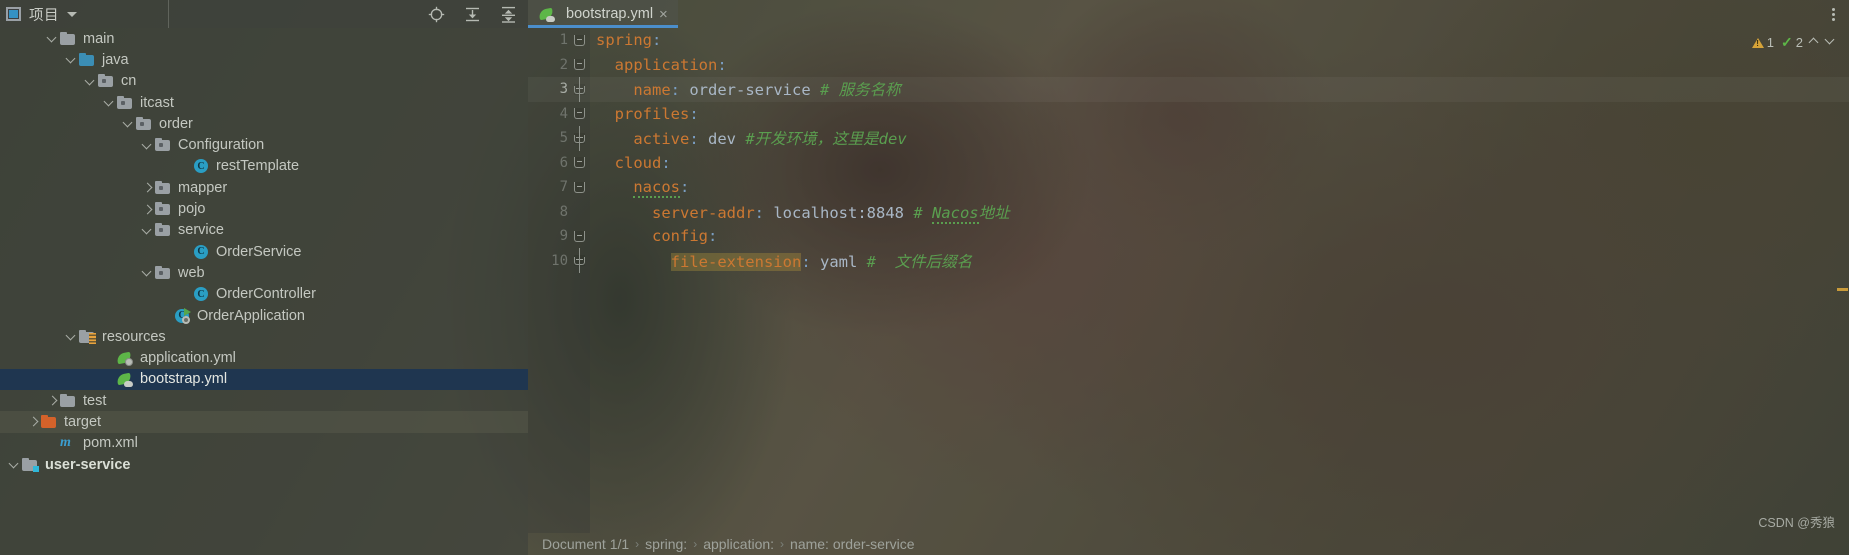 The width and height of the screenshot is (1849, 555). I want to click on code-text: config:, so click(653, 236).